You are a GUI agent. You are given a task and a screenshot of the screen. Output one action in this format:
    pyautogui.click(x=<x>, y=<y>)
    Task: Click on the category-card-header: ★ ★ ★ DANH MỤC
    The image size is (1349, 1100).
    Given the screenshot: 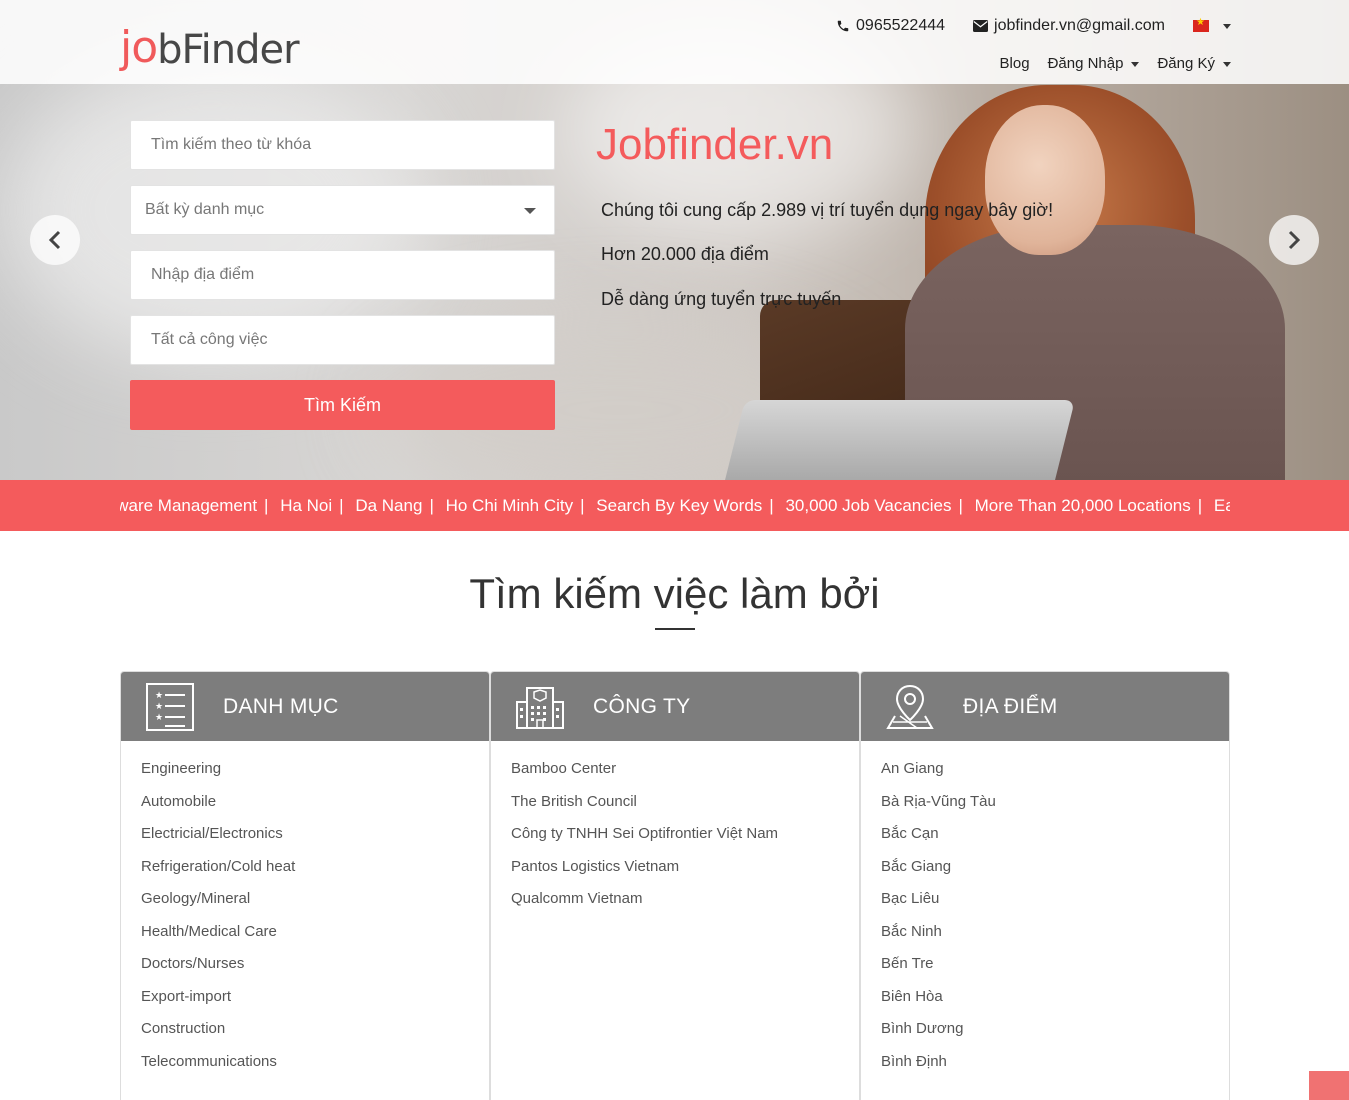 What is the action you would take?
    pyautogui.click(x=305, y=706)
    